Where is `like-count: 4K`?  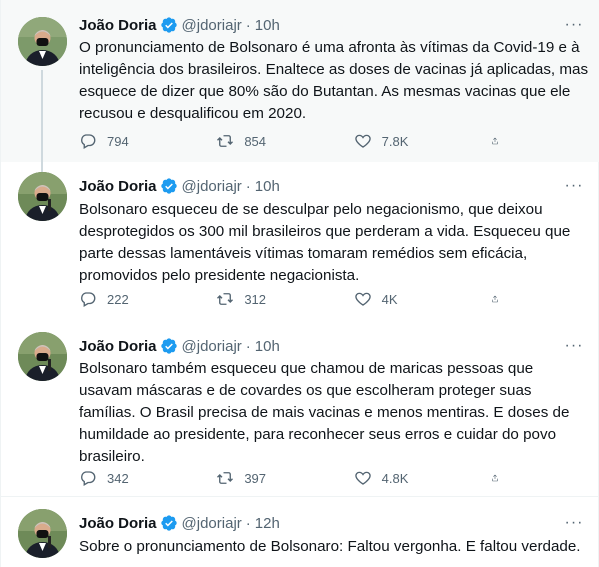 like-count: 4K is located at coordinates (389, 299).